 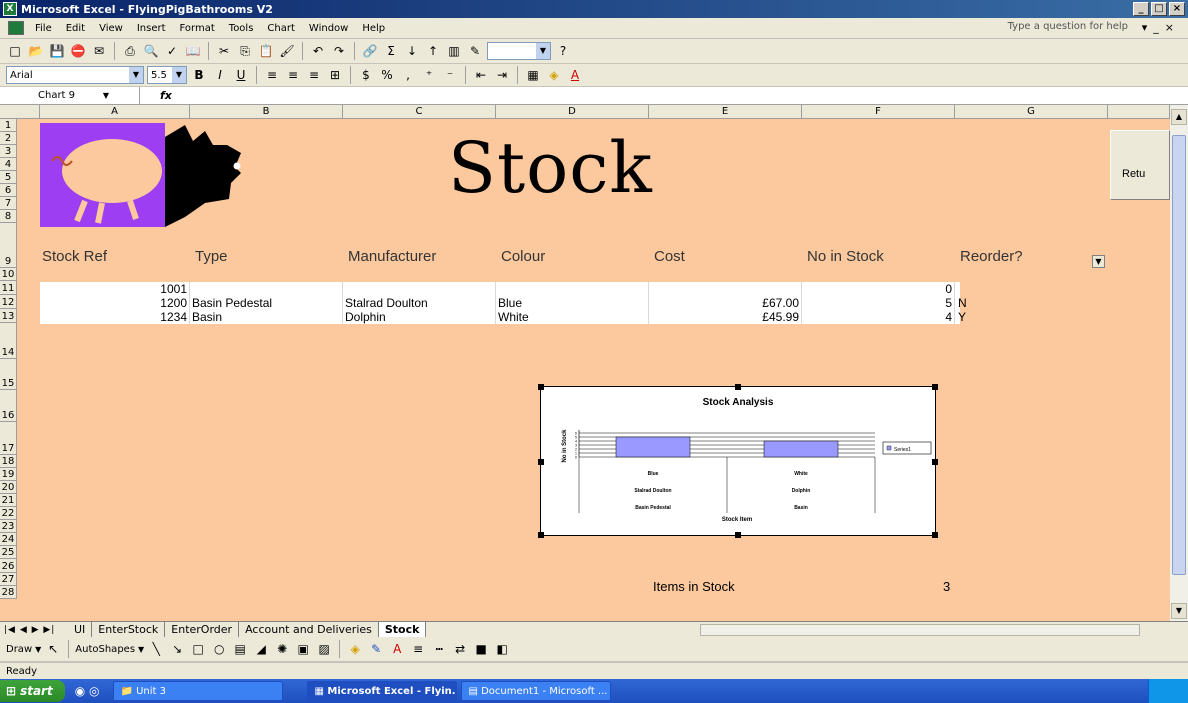 What do you see at coordinates (419, 303) in the screenshot?
I see `cell-manufacturer: Stalrad Doulton` at bounding box center [419, 303].